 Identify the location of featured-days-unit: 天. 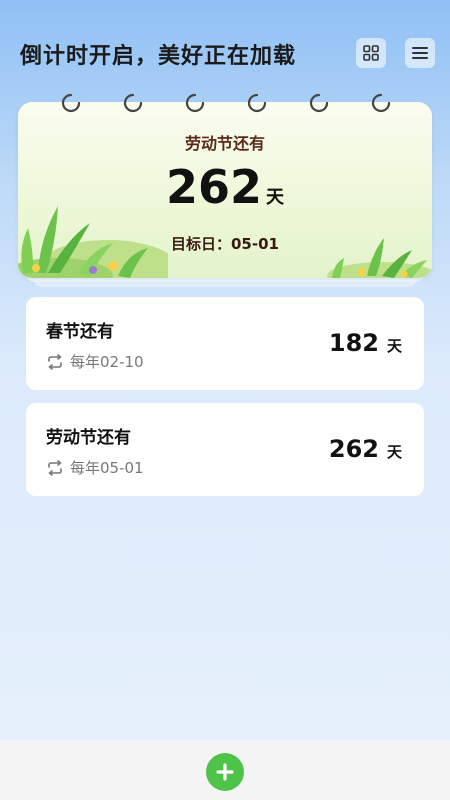
(275, 197).